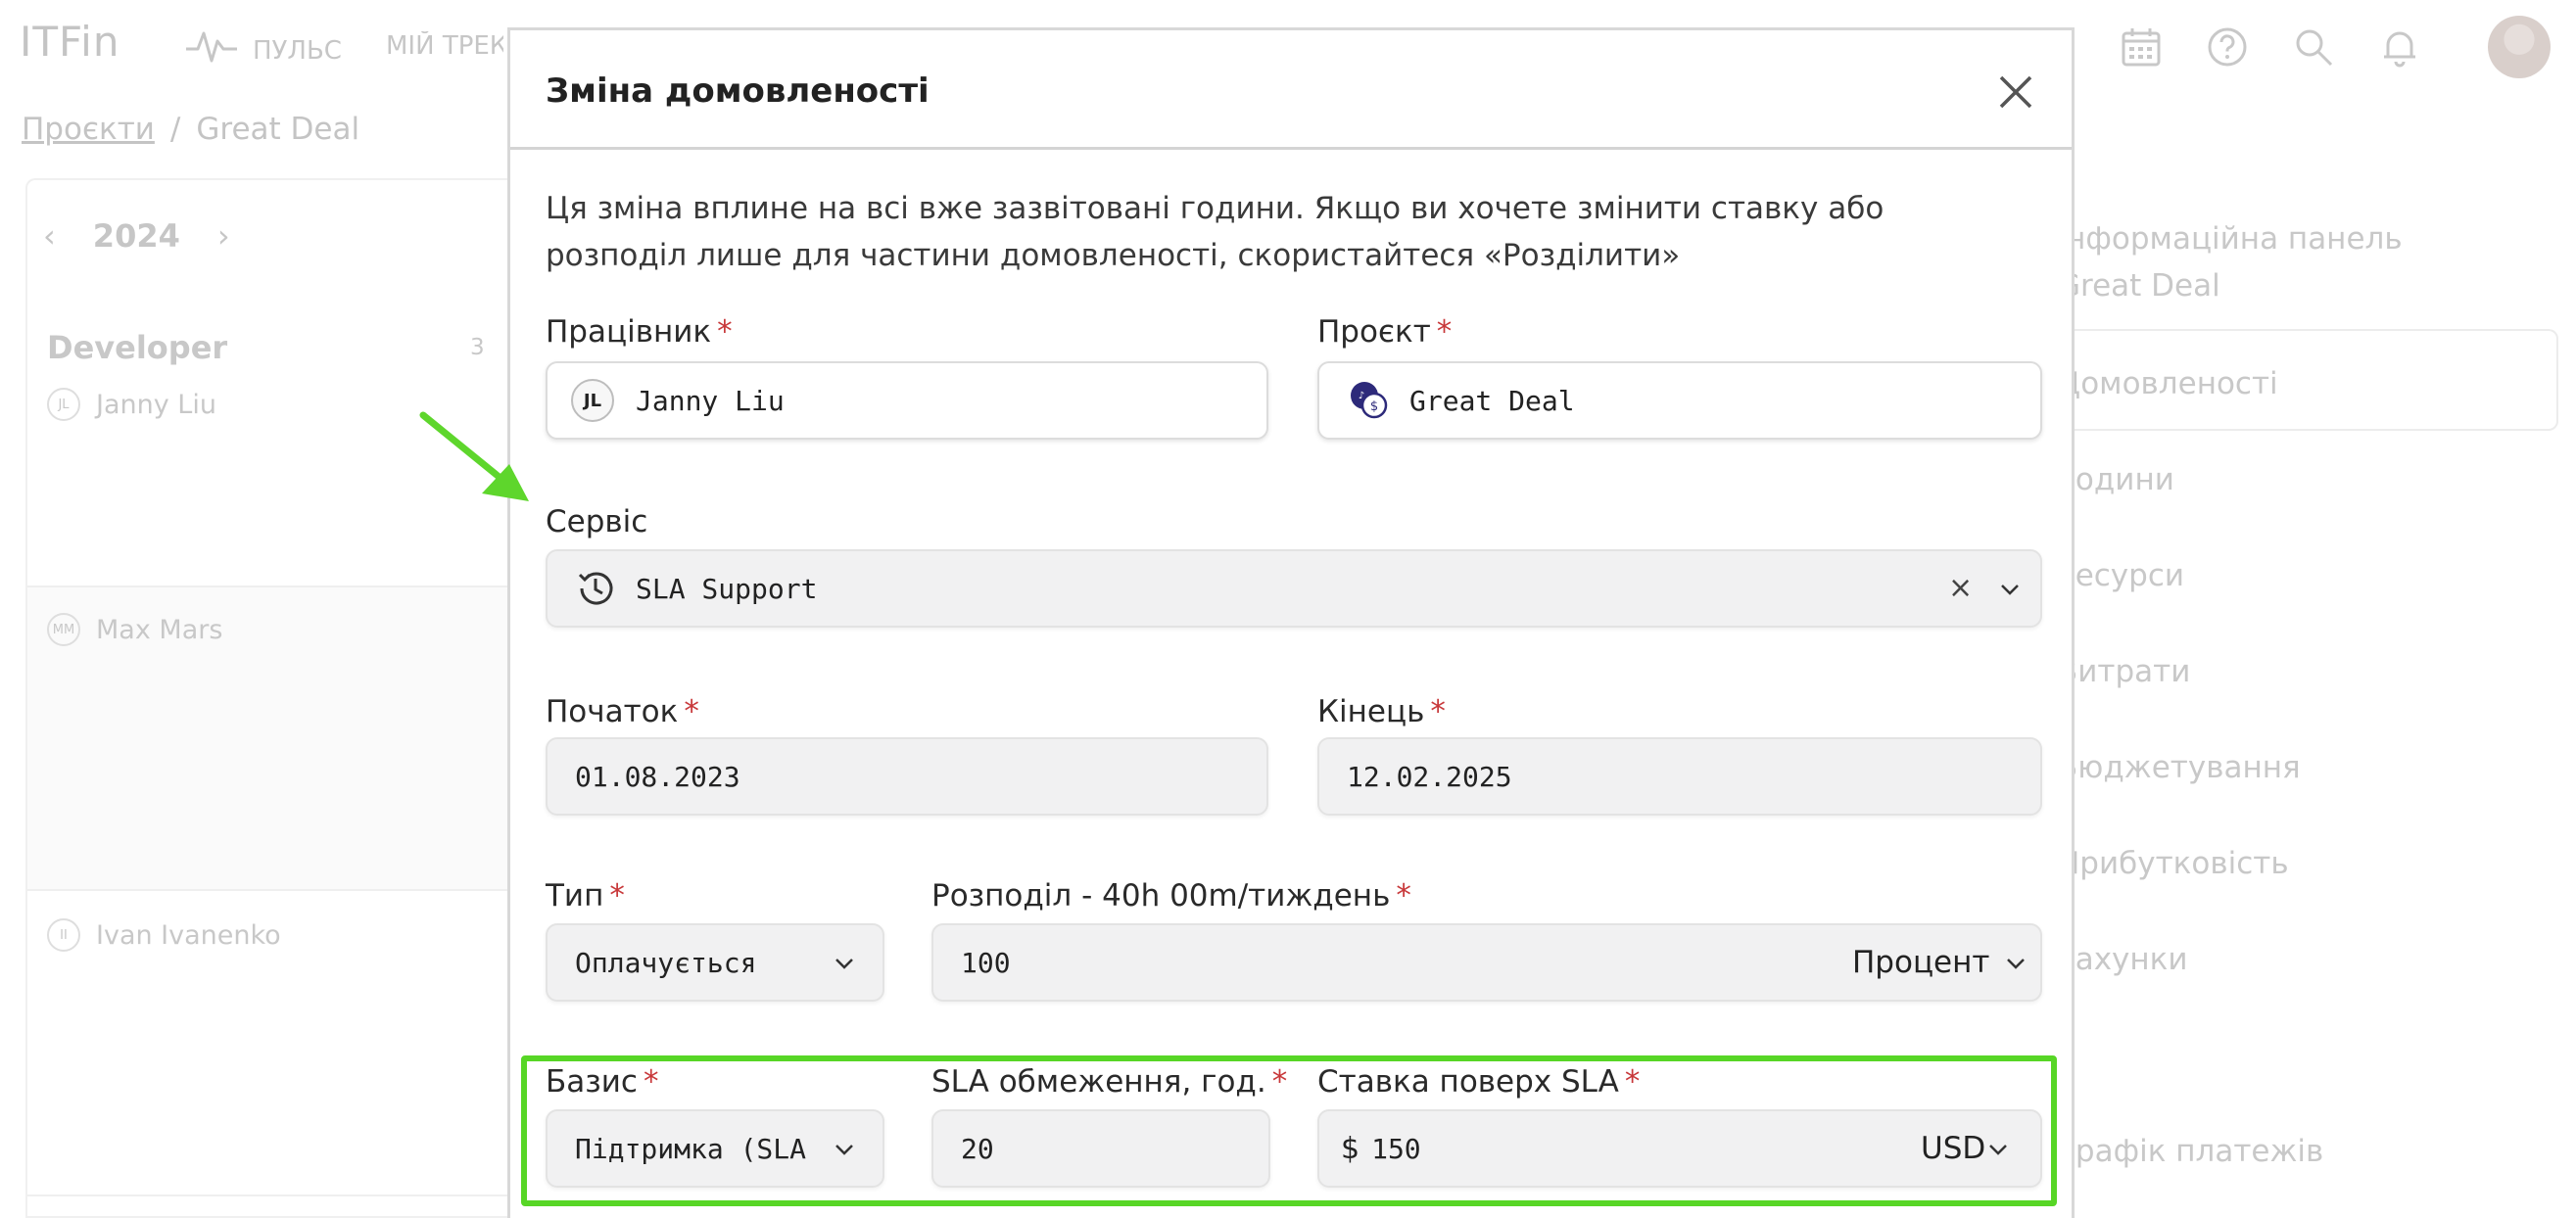 This screenshot has width=2576, height=1218. I want to click on pulse-icon, so click(212, 50).